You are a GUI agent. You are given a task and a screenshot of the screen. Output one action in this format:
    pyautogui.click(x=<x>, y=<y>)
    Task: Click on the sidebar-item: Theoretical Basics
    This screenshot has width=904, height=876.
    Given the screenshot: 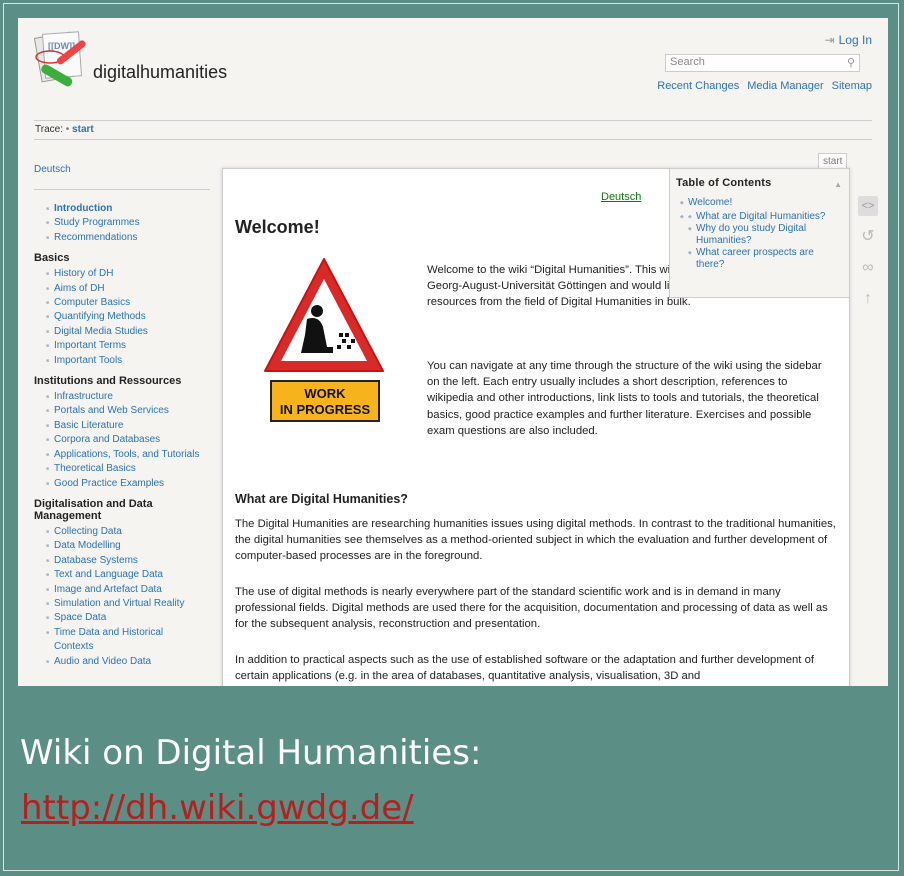 What is the action you would take?
    pyautogui.click(x=135, y=469)
    